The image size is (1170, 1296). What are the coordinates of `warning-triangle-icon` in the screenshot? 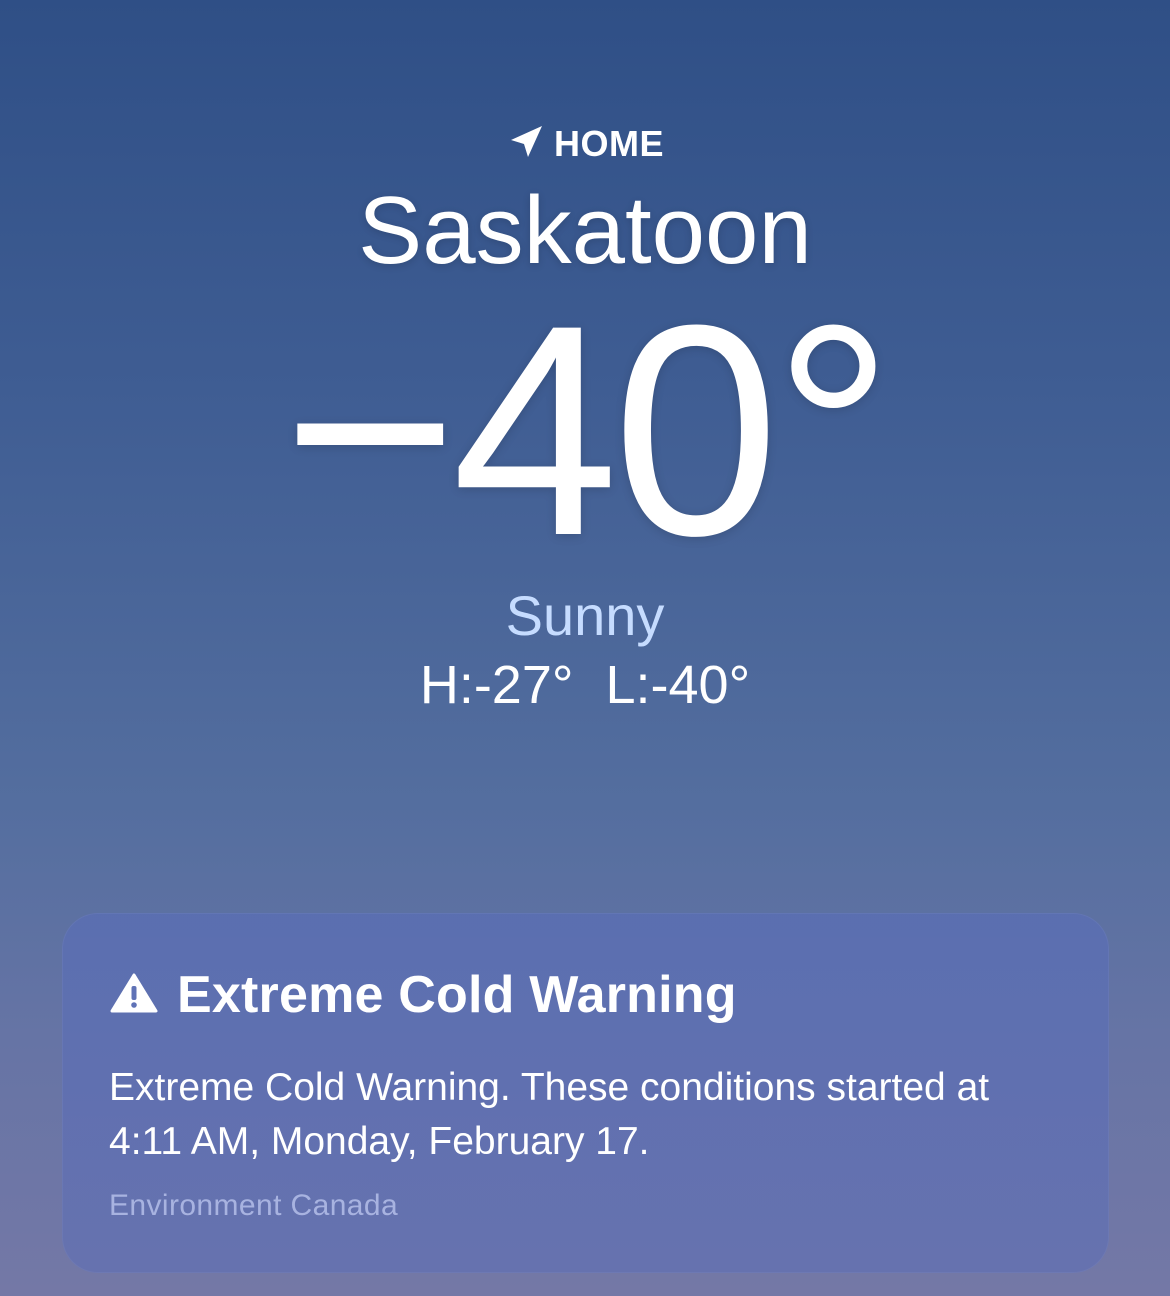 It's located at (134, 995).